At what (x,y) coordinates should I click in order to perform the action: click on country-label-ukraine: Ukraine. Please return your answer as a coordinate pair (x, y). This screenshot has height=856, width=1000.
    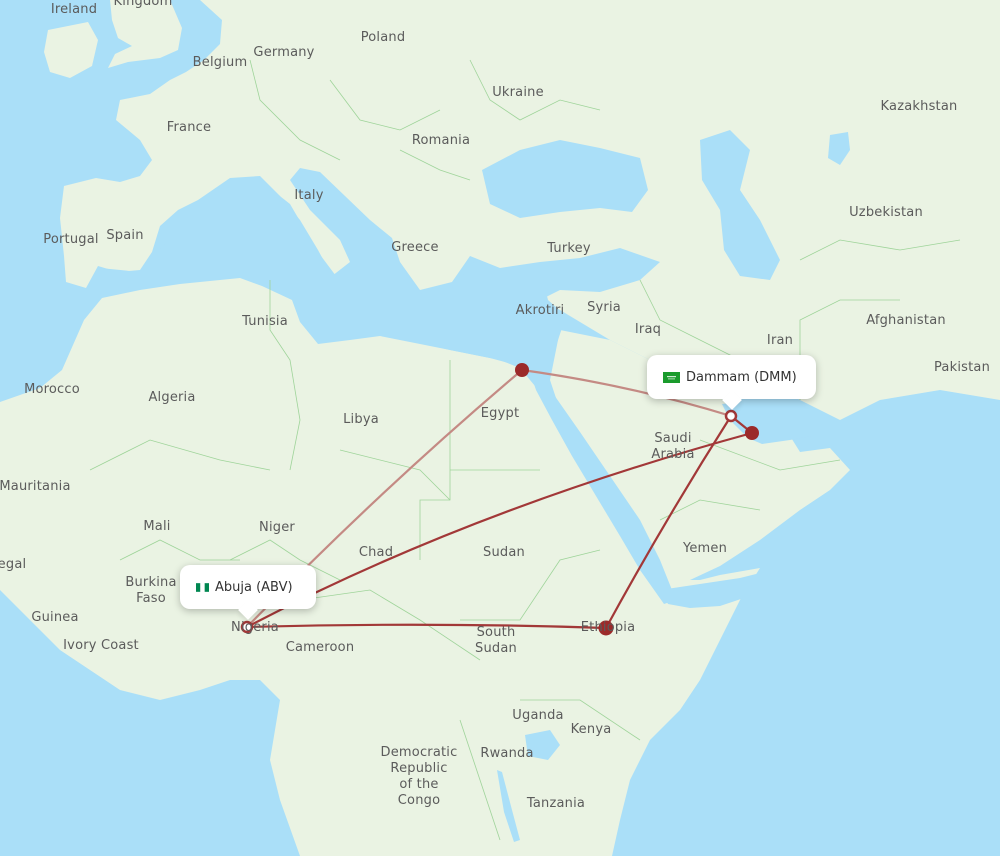
    Looking at the image, I should click on (518, 92).